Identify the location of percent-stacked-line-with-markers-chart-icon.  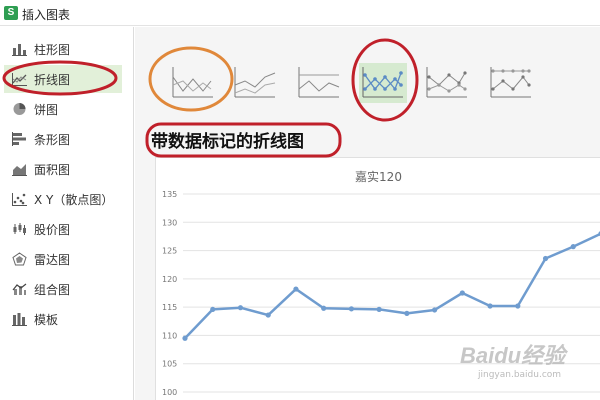
(510, 82).